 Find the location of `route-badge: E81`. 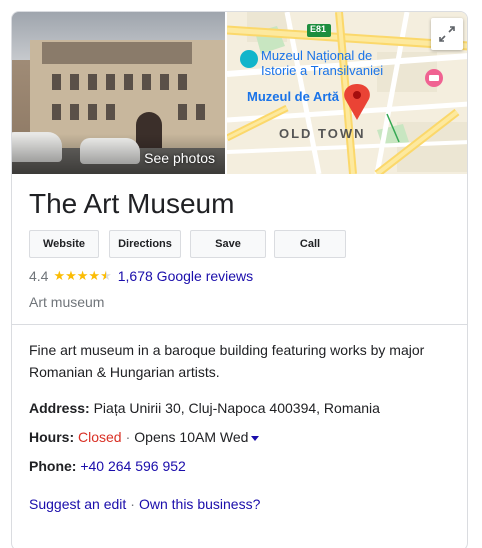

route-badge: E81 is located at coordinates (318, 29).